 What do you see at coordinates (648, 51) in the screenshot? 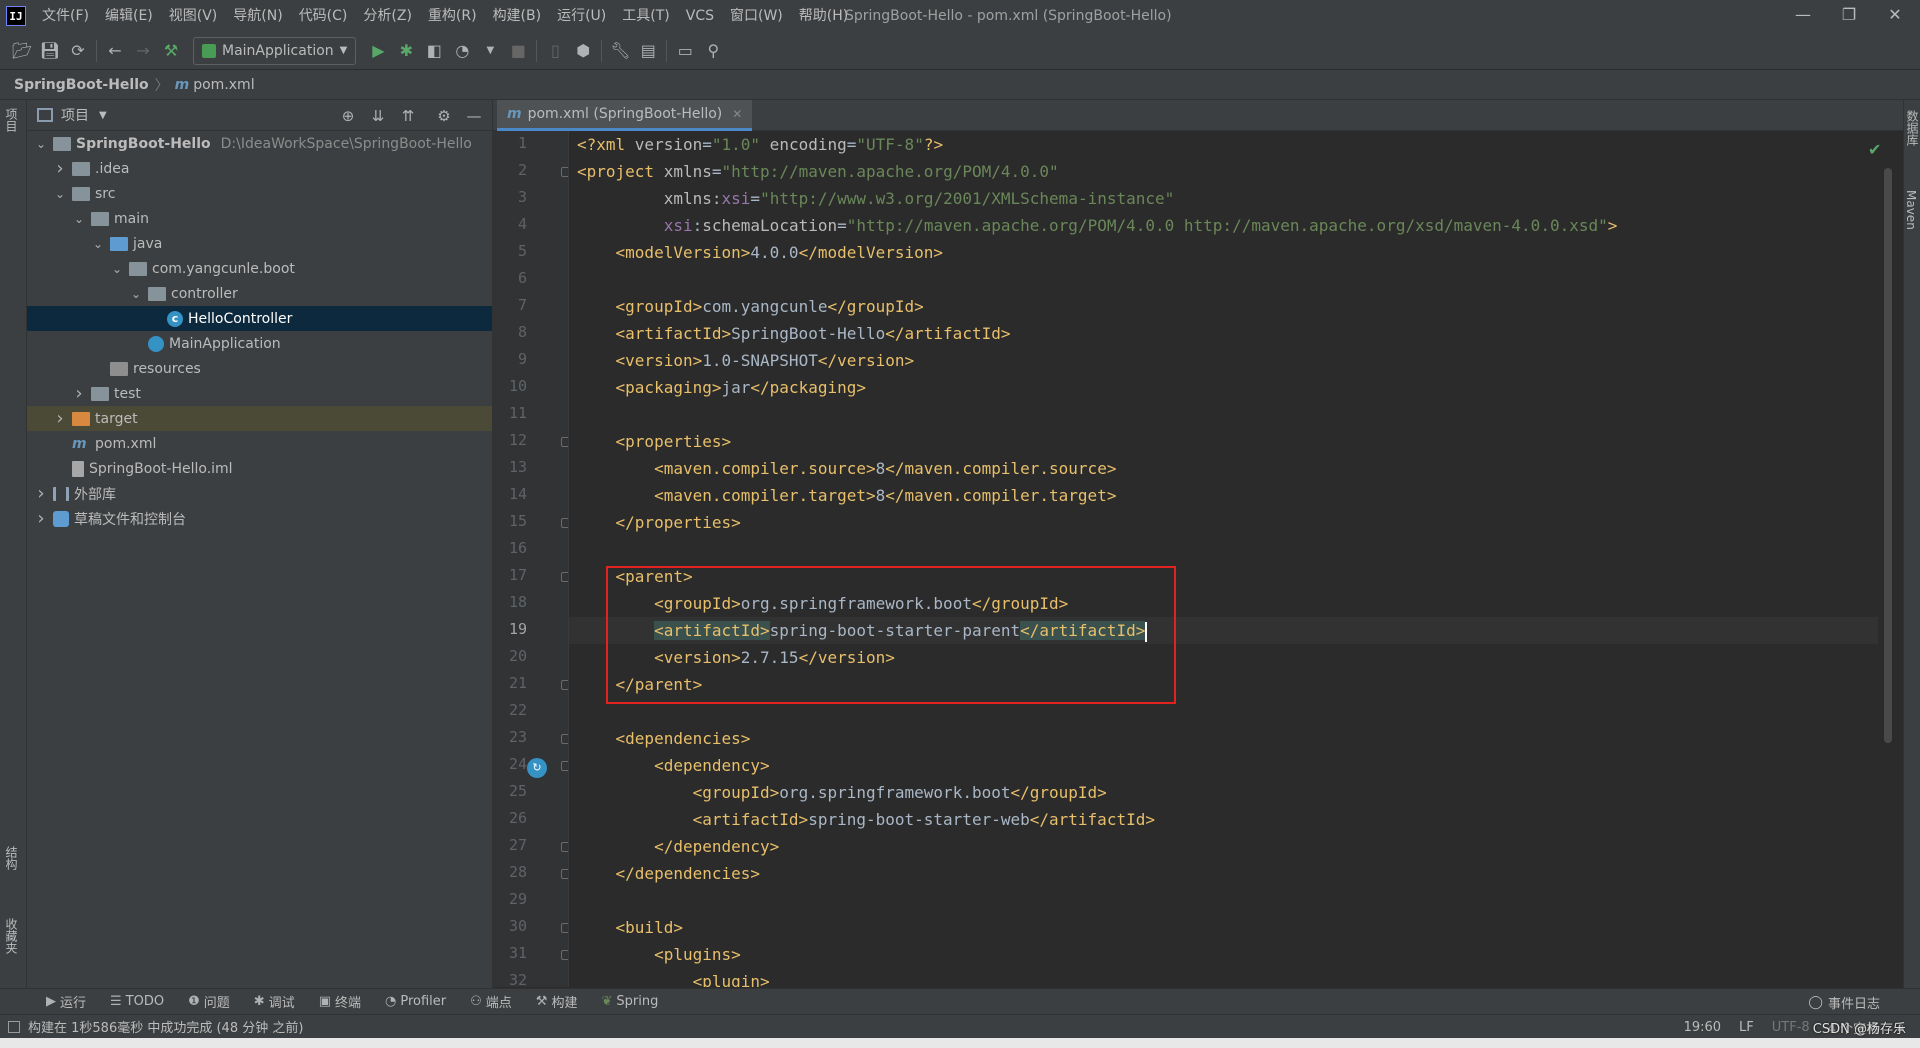
I see `project-structure-icon: ▤` at bounding box center [648, 51].